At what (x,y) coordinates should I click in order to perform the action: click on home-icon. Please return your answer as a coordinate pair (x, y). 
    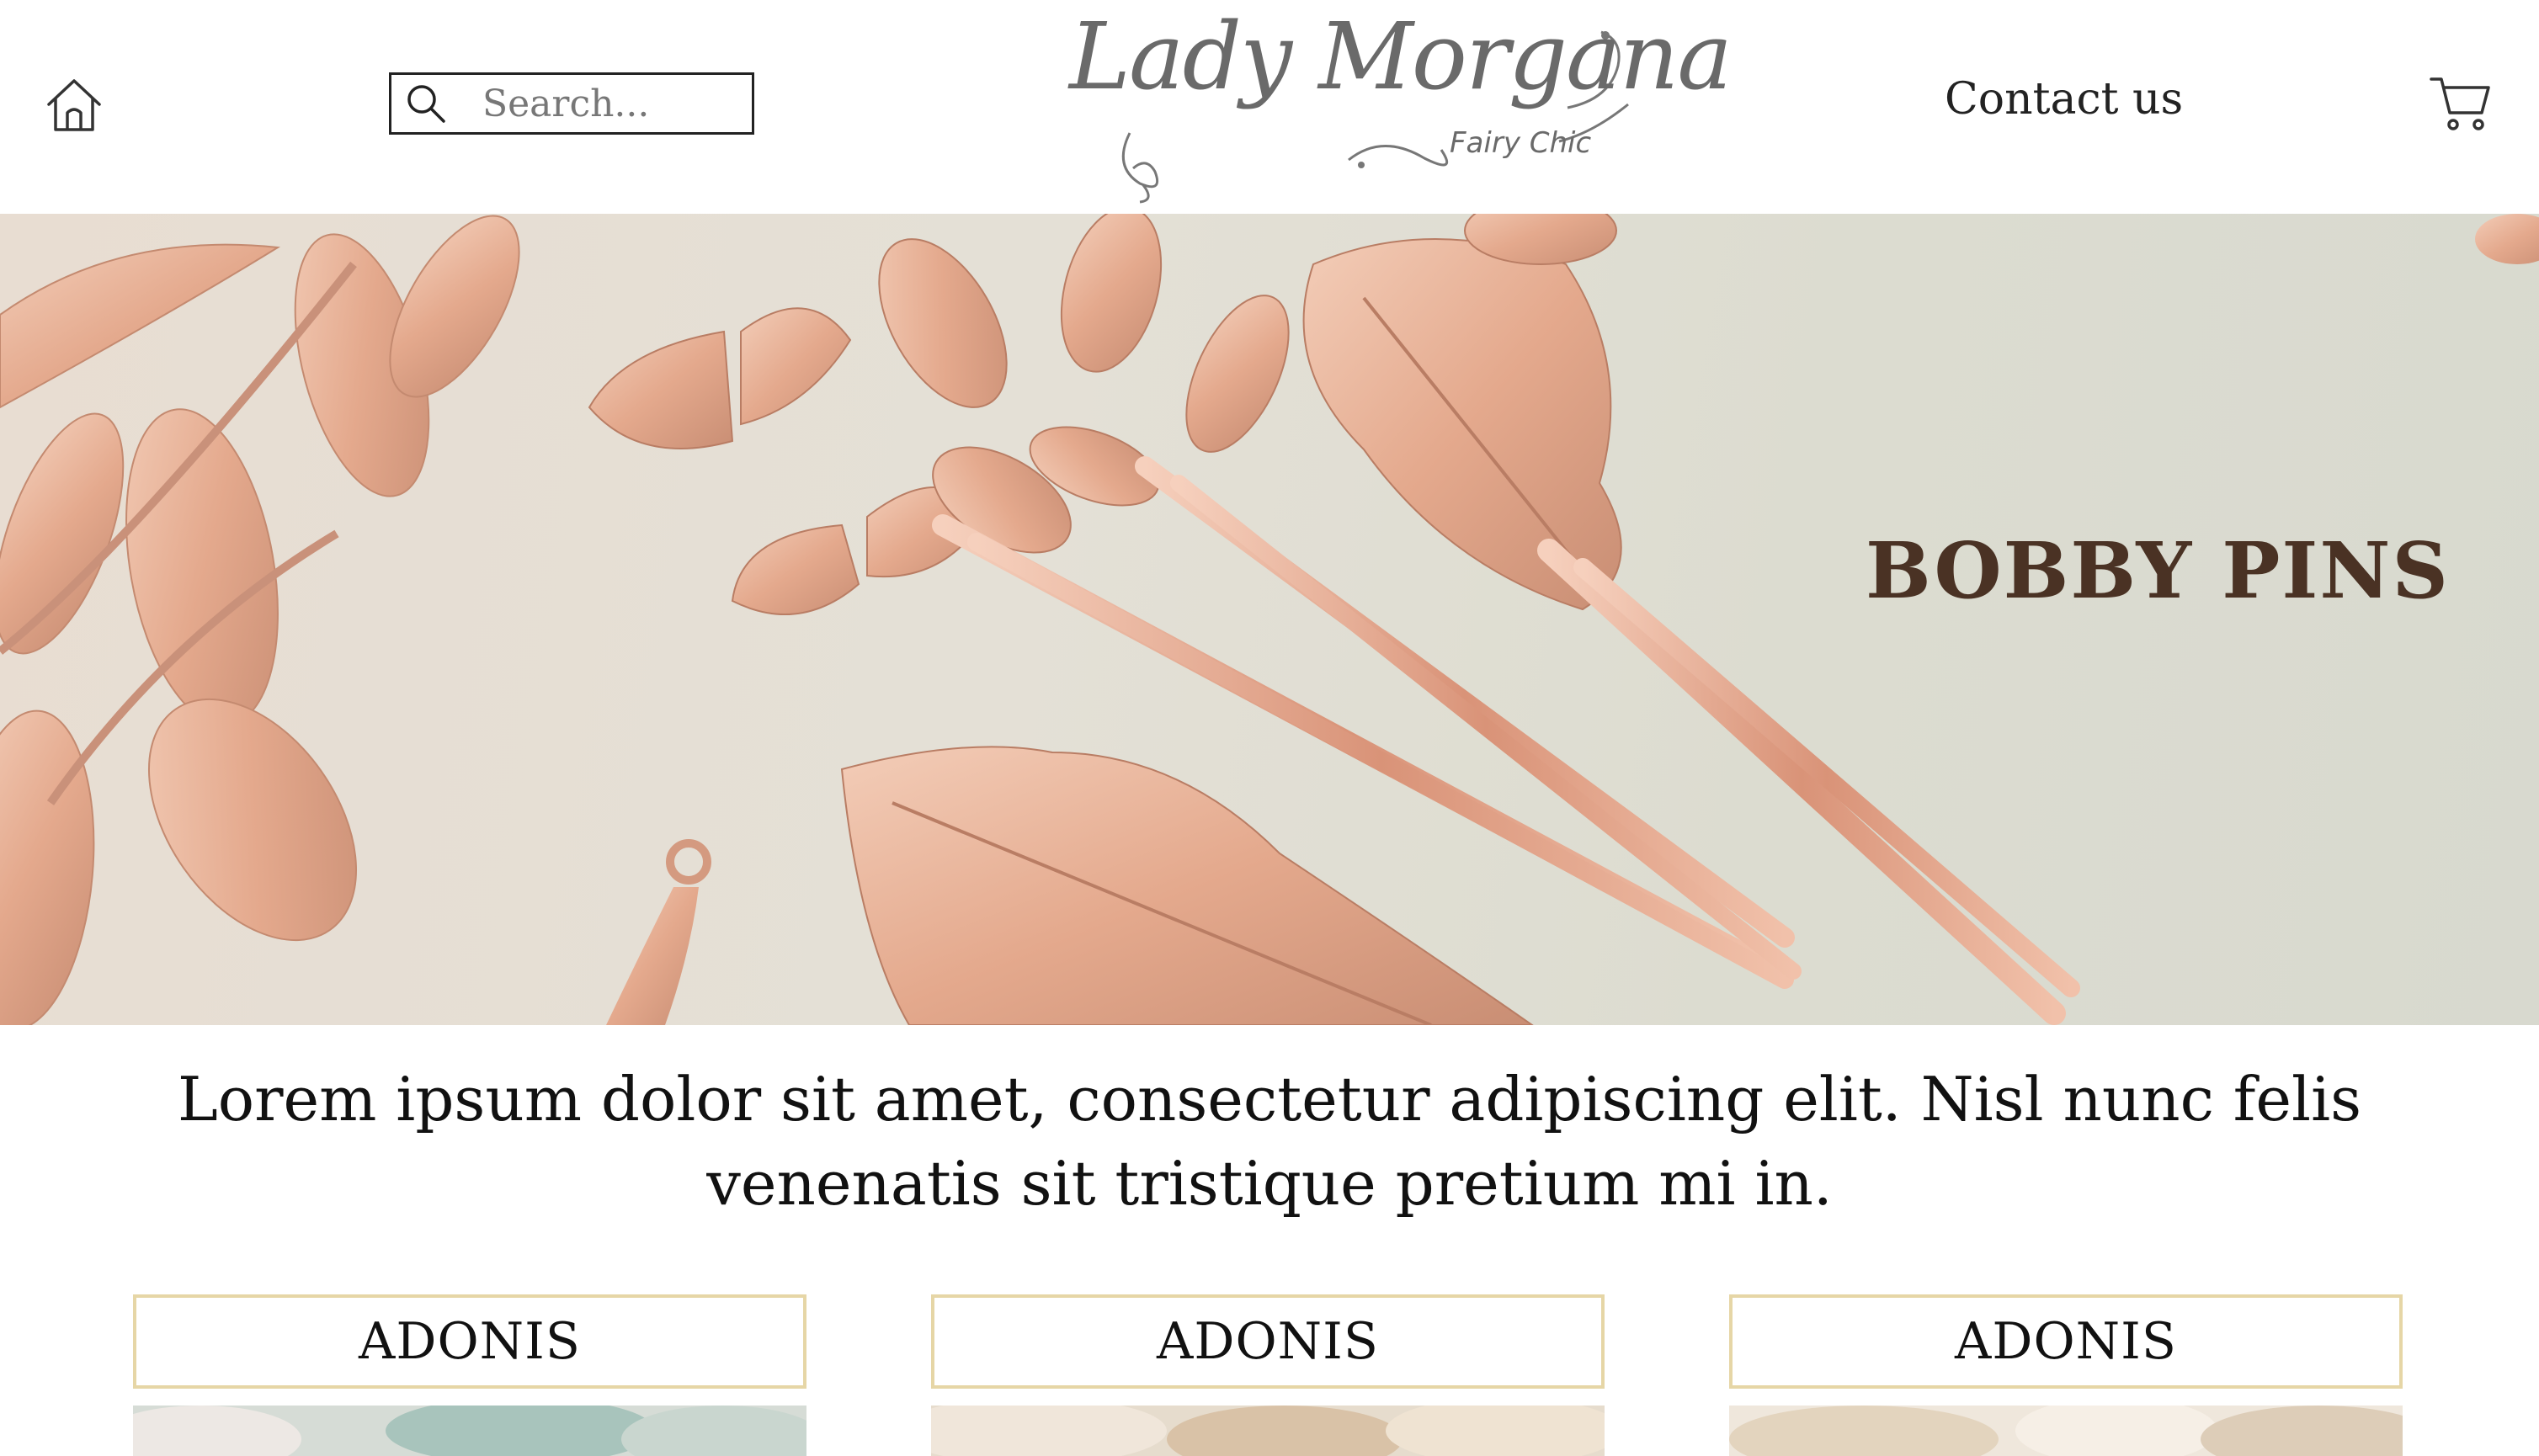
    Looking at the image, I should click on (74, 105).